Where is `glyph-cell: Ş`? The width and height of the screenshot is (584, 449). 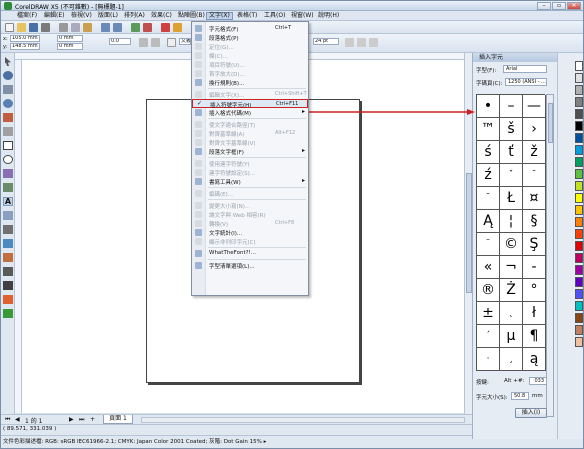
glyph-cell: Ş is located at coordinates (534, 244).